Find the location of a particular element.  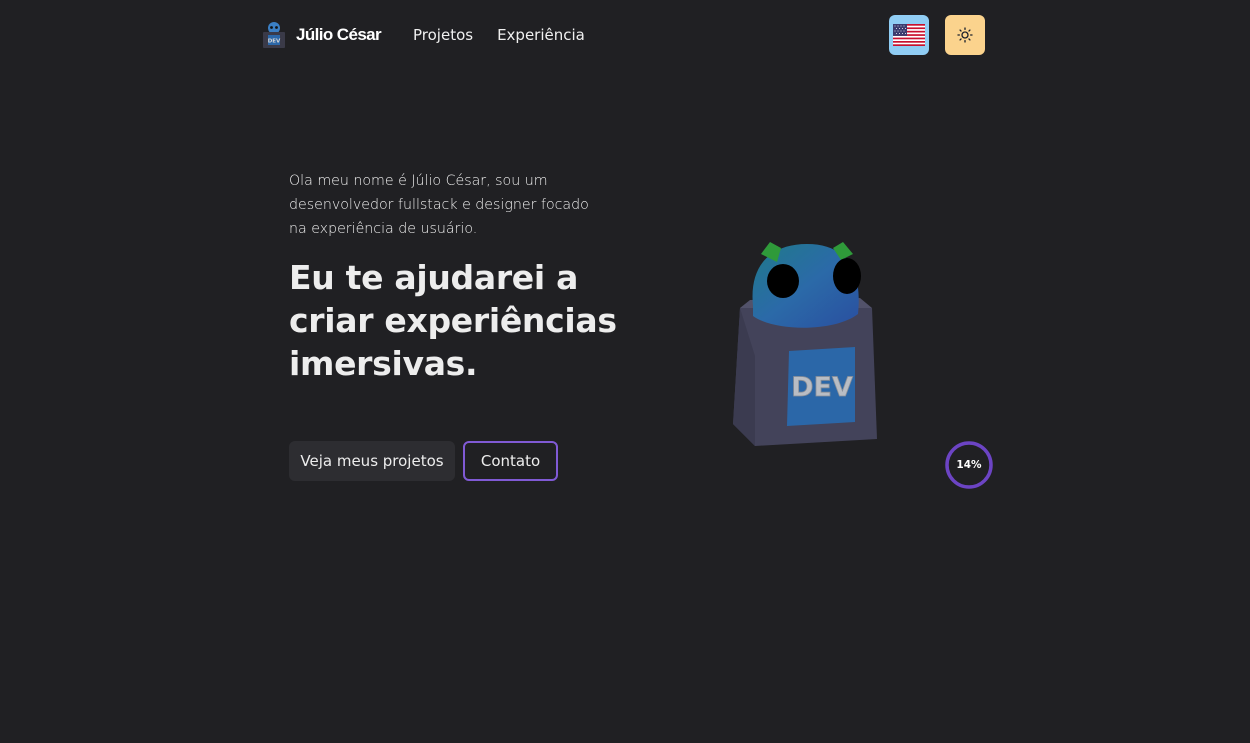

site-header: DEV Júlio César Projetos Experiência is located at coordinates (623, 35).